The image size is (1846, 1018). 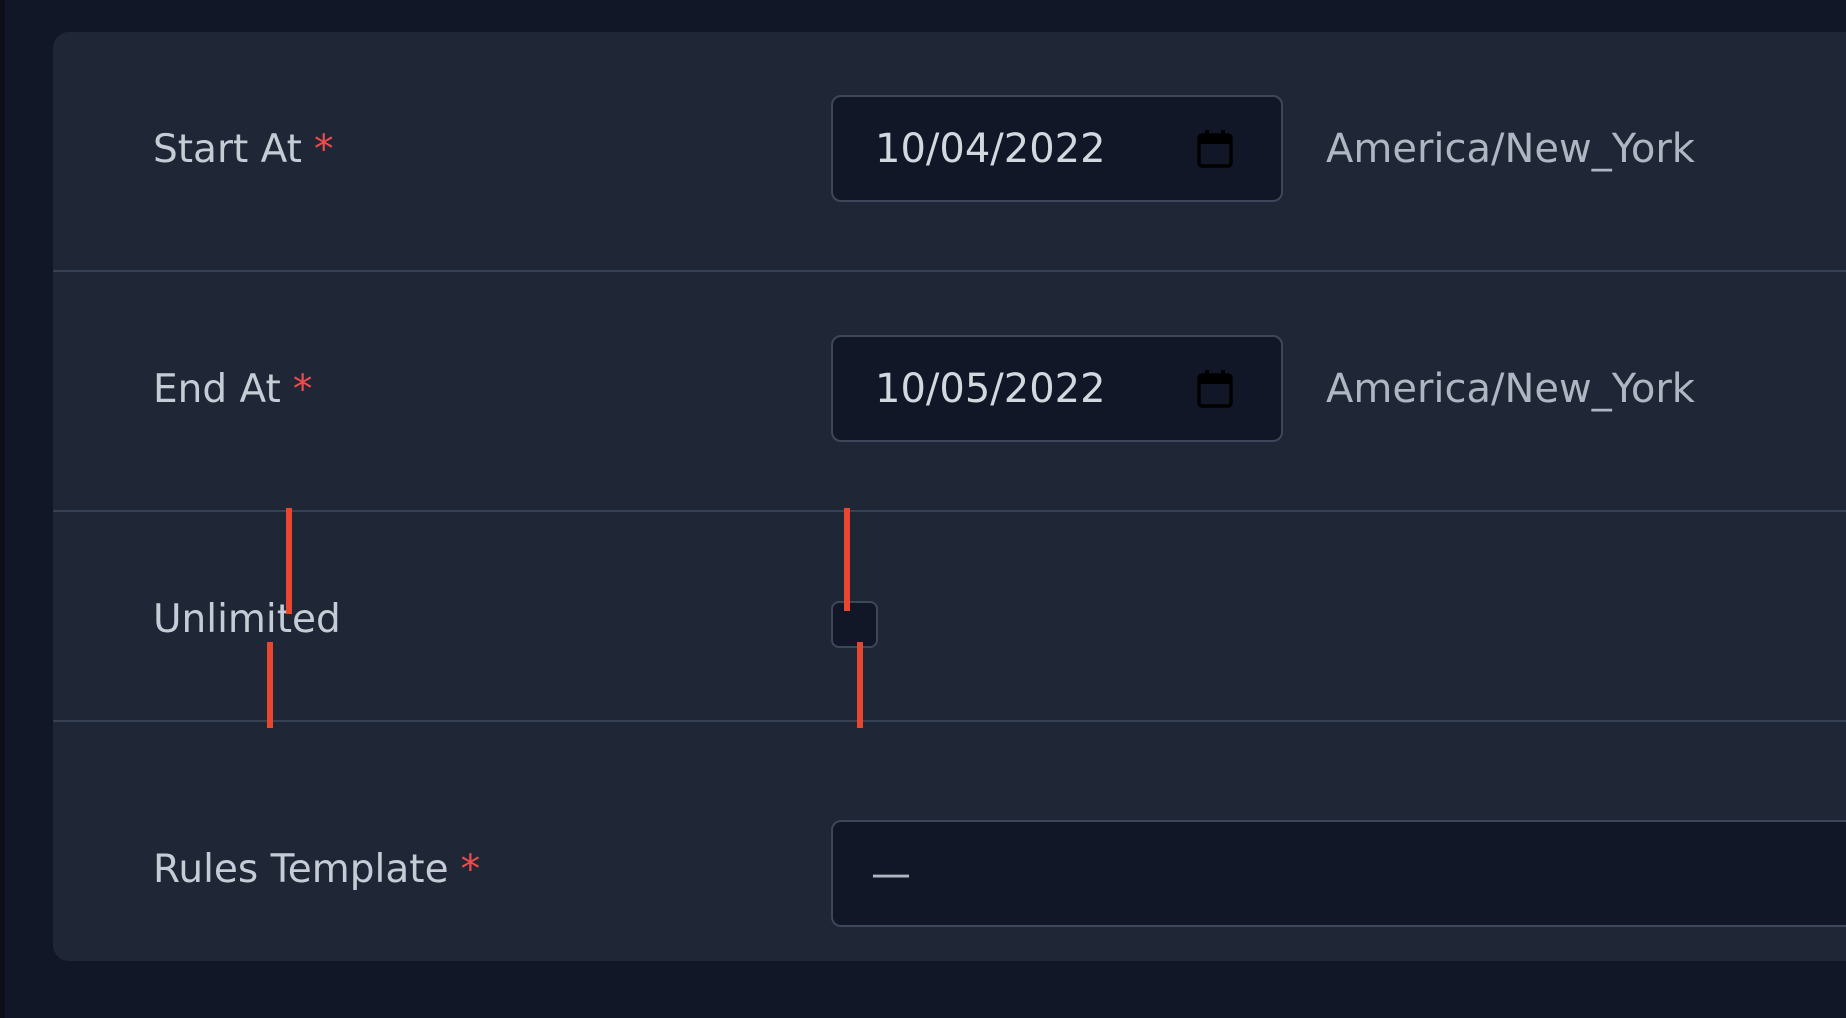 I want to click on start-at-timezone: America/New_York, so click(x=1510, y=149).